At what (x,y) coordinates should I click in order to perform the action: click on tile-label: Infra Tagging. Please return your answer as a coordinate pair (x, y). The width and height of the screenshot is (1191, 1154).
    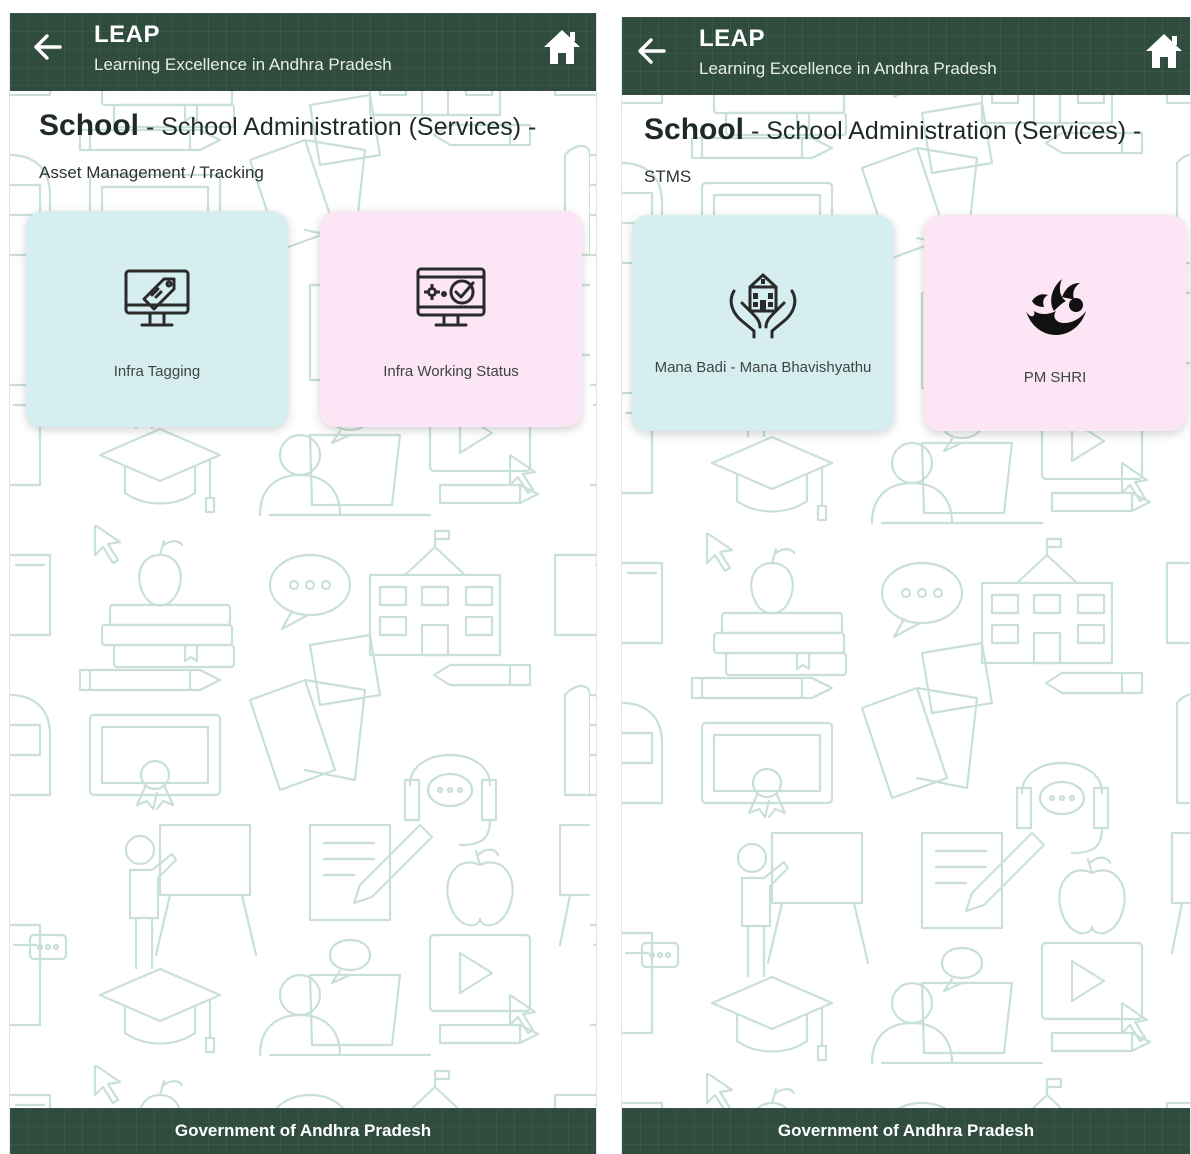
    Looking at the image, I should click on (157, 371).